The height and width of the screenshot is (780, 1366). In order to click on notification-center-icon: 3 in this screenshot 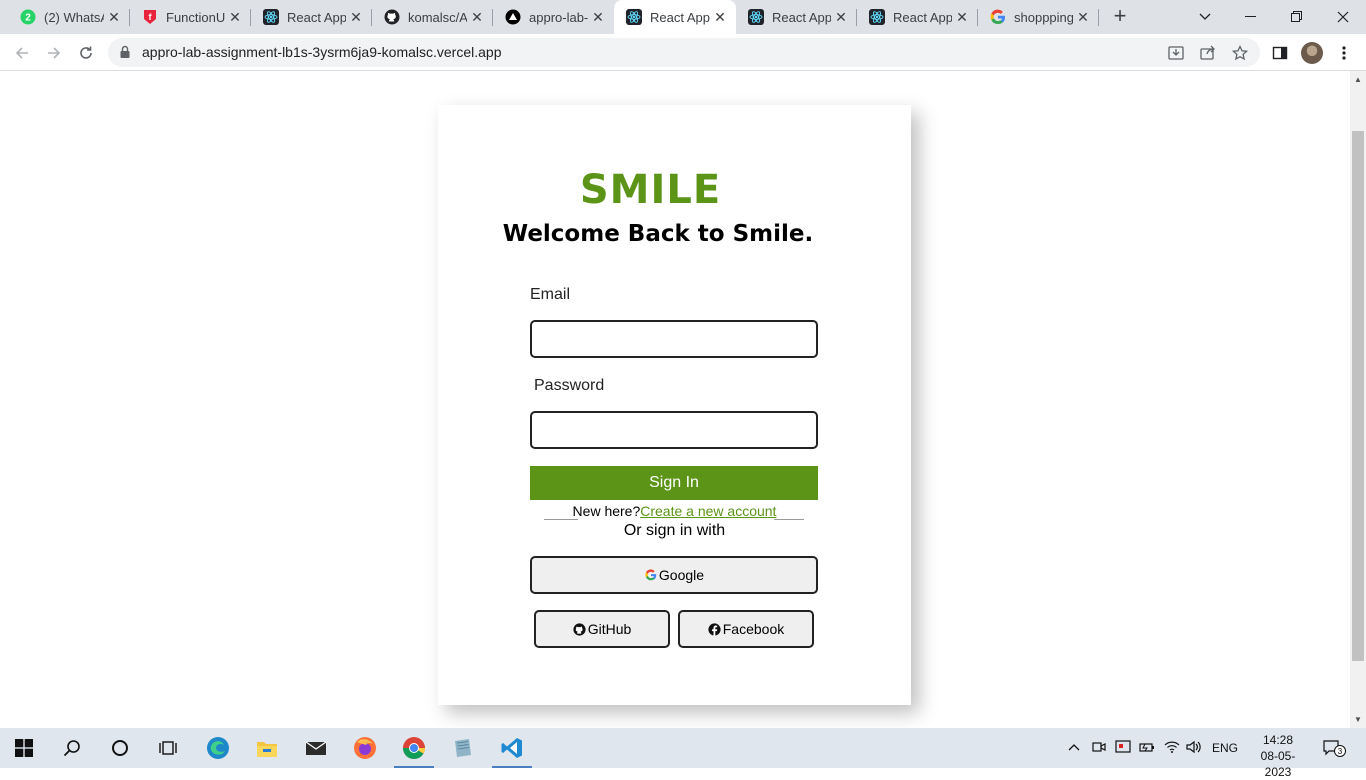, I will do `click(1335, 749)`.